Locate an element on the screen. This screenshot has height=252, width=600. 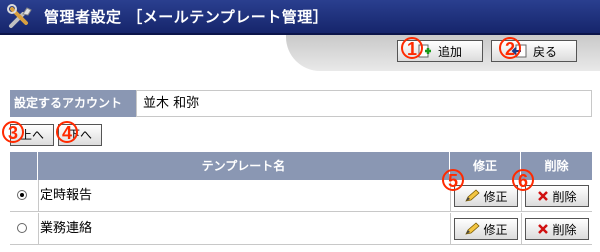
template-name: 業務連絡 is located at coordinates (66, 228).